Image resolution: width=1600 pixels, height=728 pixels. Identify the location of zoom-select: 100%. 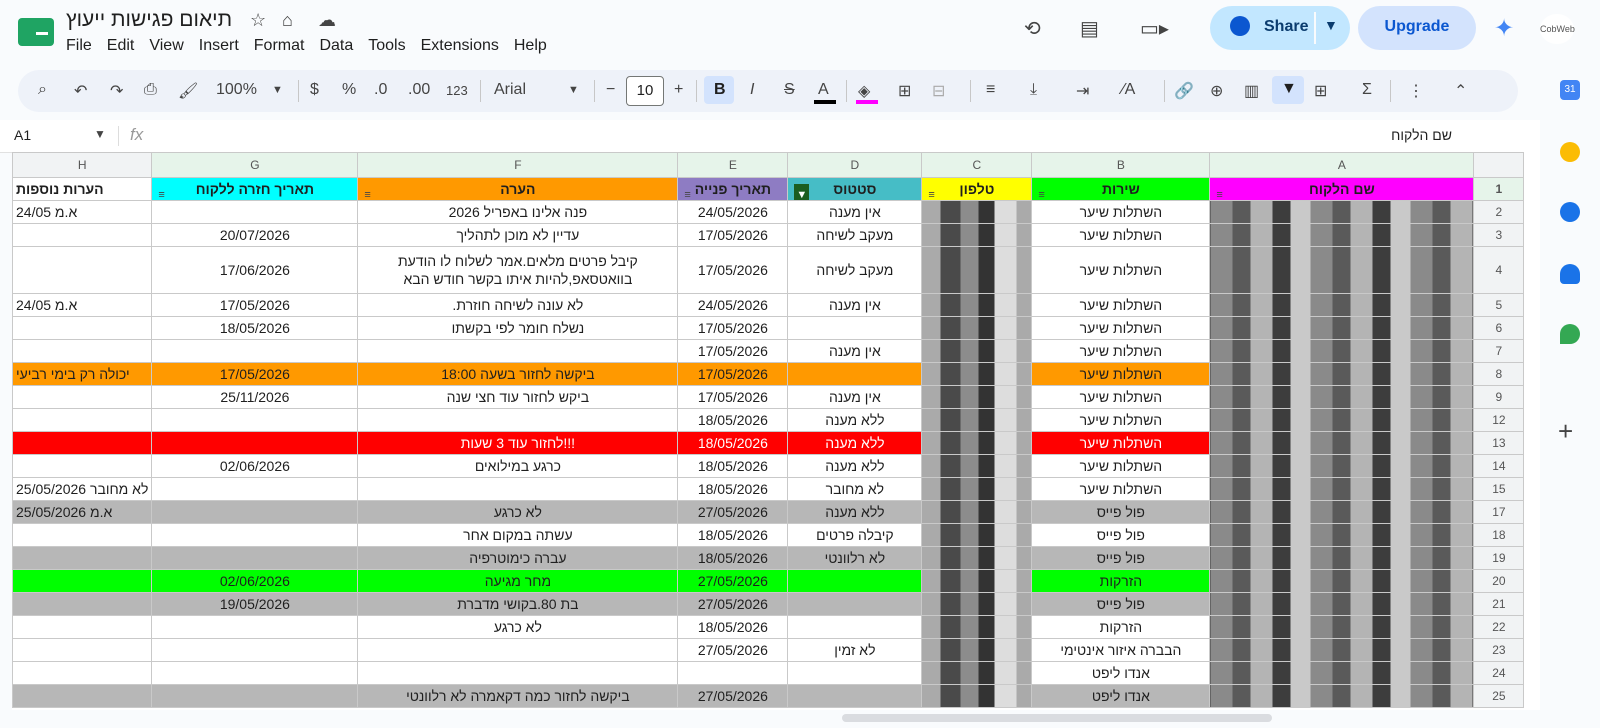
(236, 90).